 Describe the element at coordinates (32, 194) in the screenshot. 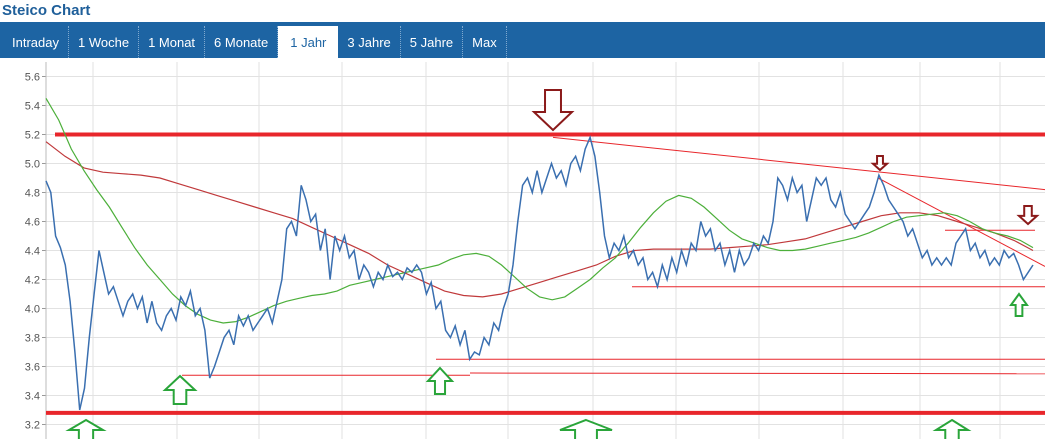

I see `y-tick-label: 4.8` at that location.